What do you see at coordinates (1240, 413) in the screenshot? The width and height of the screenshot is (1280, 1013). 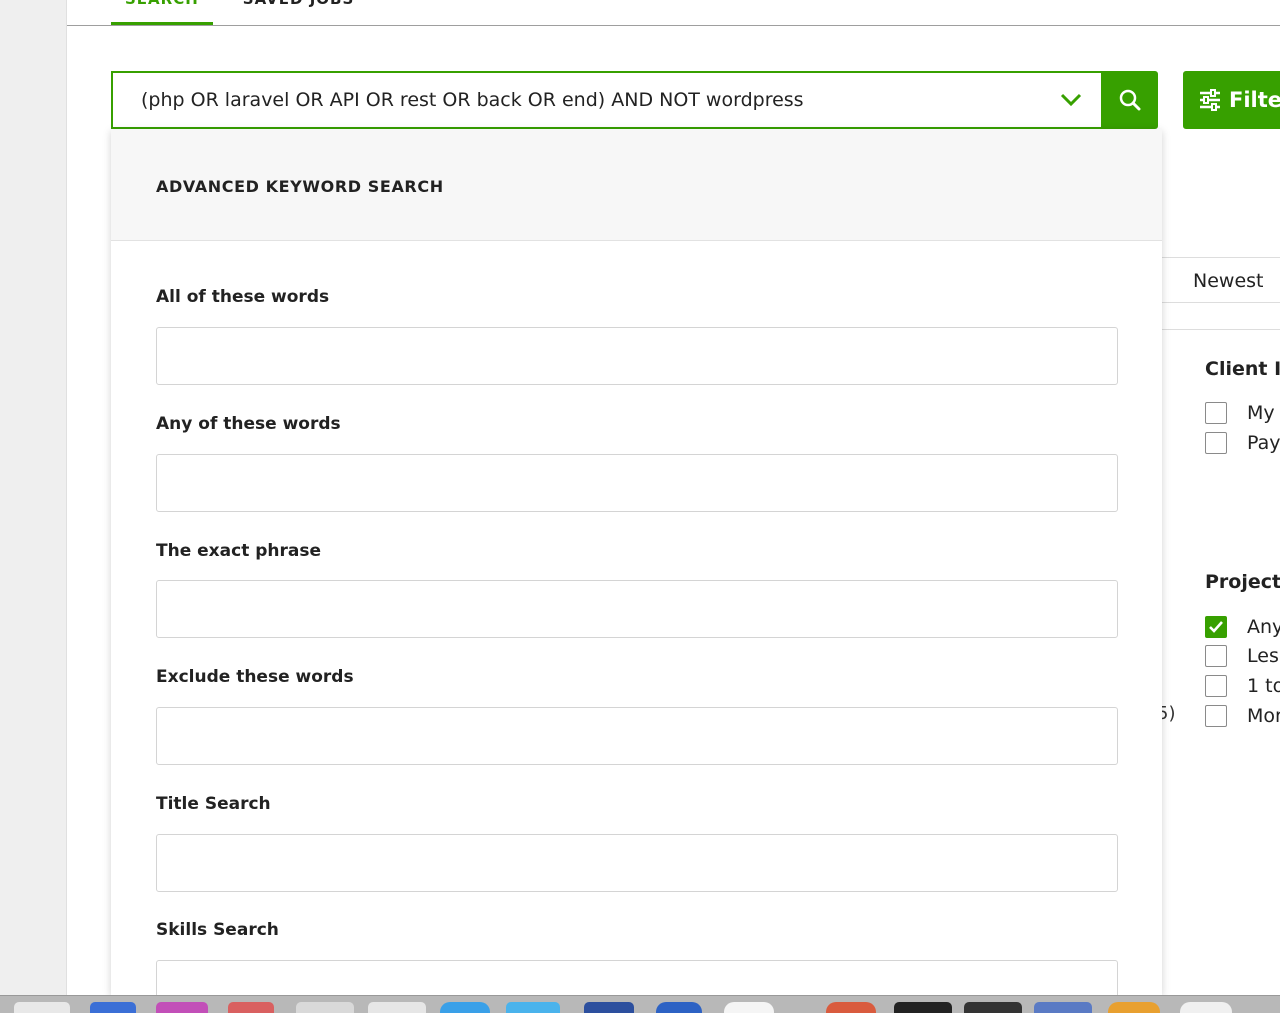 I see `client-option-my: My` at bounding box center [1240, 413].